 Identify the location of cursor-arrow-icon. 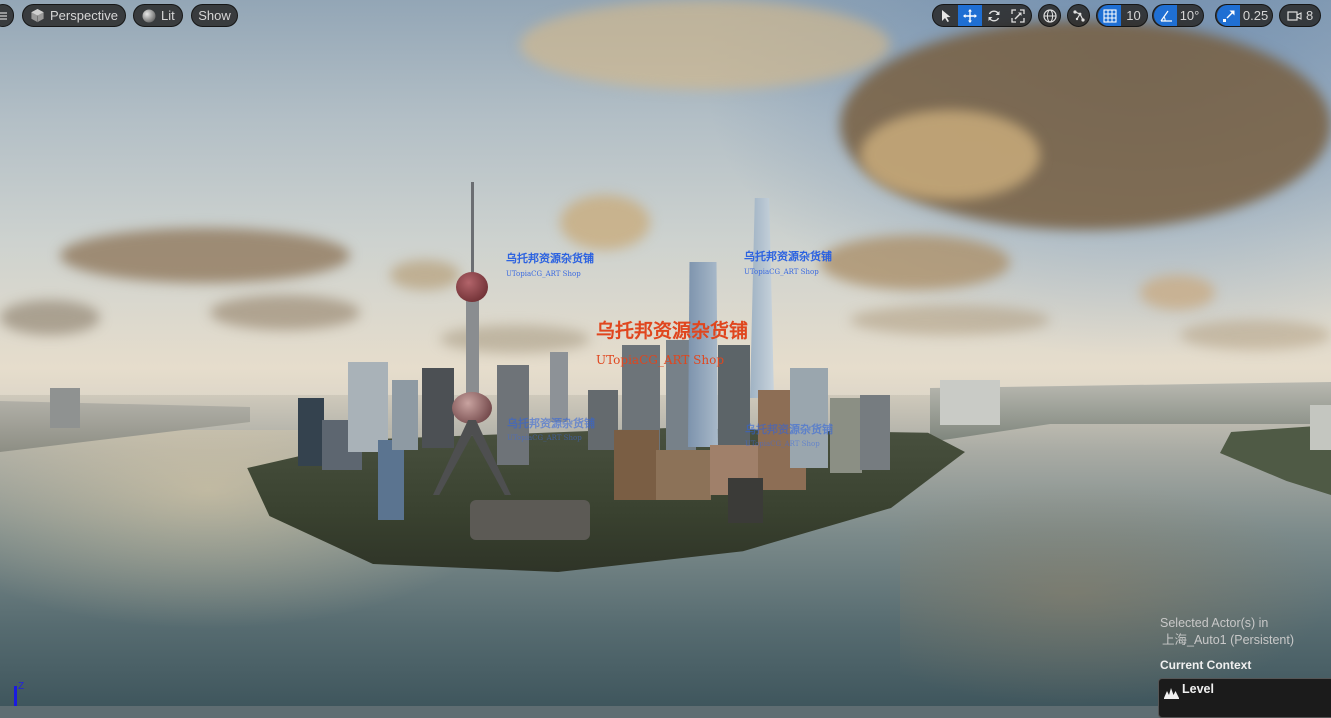
(946, 16).